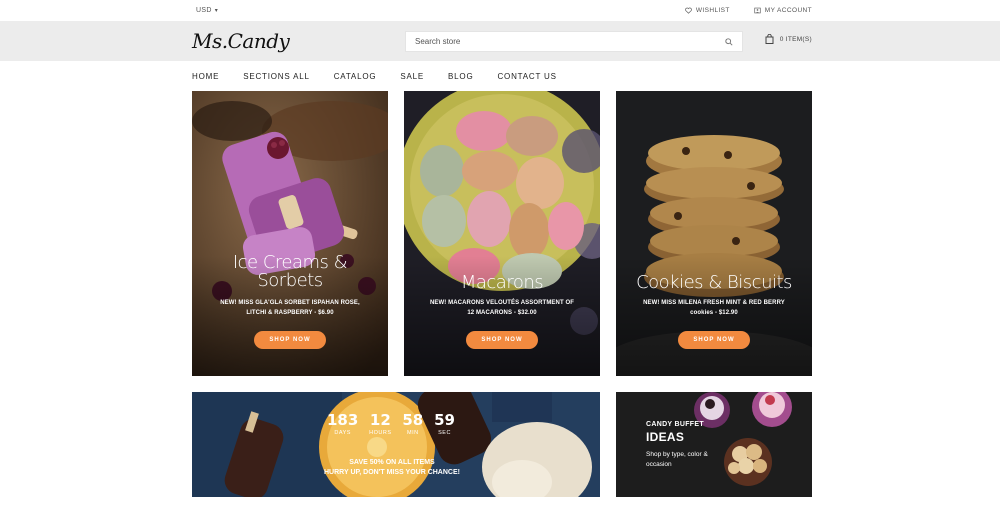  I want to click on search-icon, so click(729, 42).